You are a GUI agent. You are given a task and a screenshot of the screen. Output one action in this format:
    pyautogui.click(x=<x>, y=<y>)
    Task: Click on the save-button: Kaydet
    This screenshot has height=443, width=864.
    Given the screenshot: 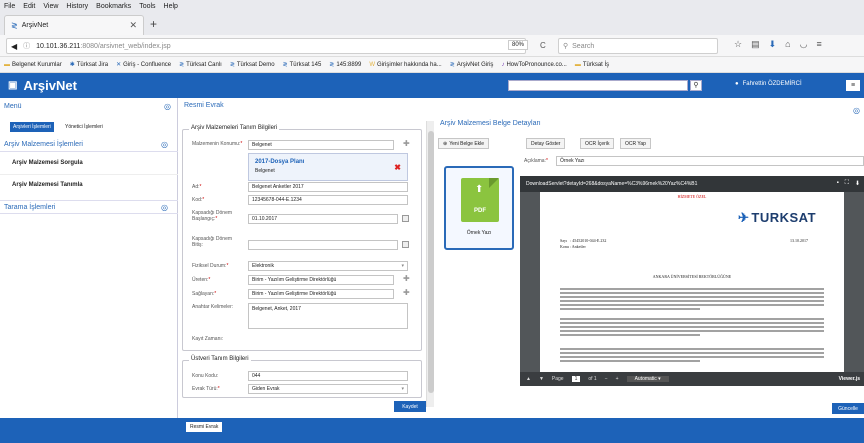 What is the action you would take?
    pyautogui.click(x=410, y=406)
    